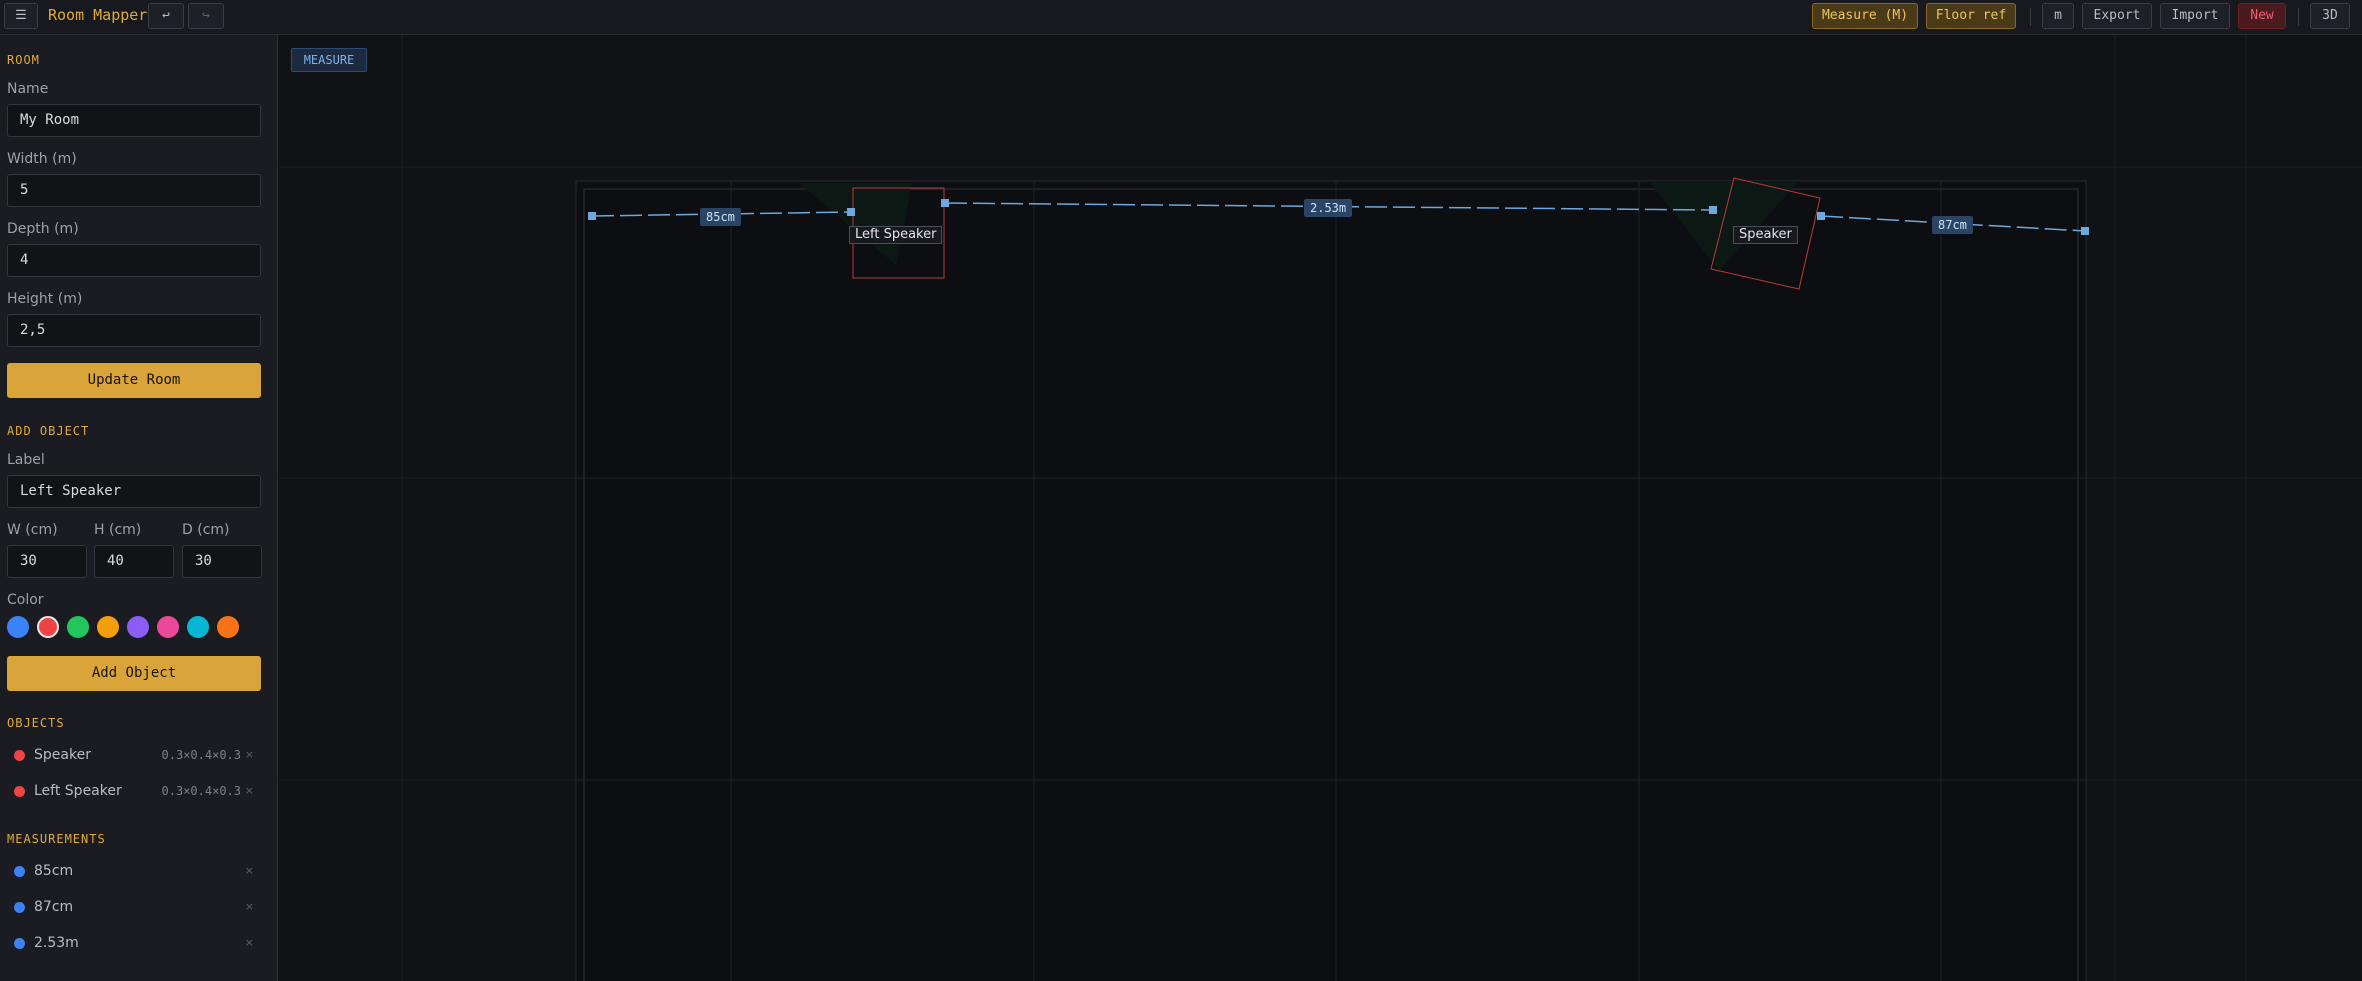  What do you see at coordinates (56, 943) in the screenshot?
I see `measurement-name: 2.53m` at bounding box center [56, 943].